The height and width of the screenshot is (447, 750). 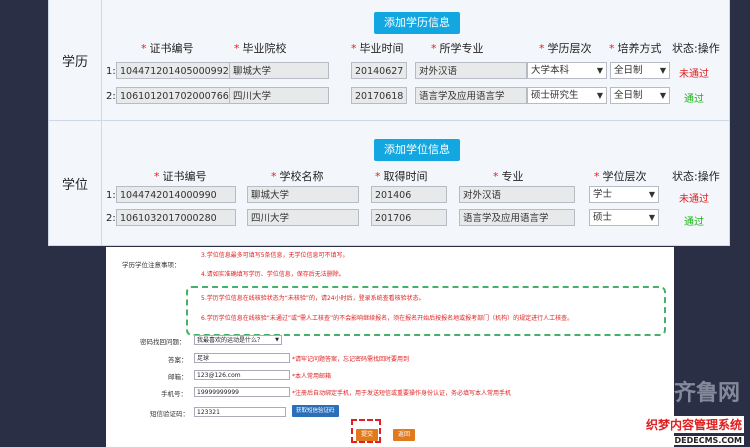 What do you see at coordinates (706, 393) in the screenshot?
I see `background-watermark-logo: 齐鲁网` at bounding box center [706, 393].